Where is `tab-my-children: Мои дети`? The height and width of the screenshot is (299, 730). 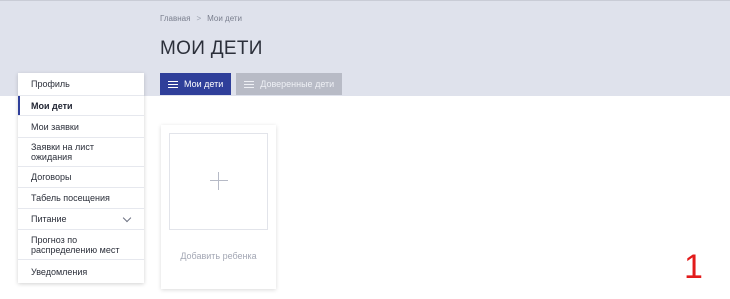
tab-my-children: Мои дети is located at coordinates (196, 84).